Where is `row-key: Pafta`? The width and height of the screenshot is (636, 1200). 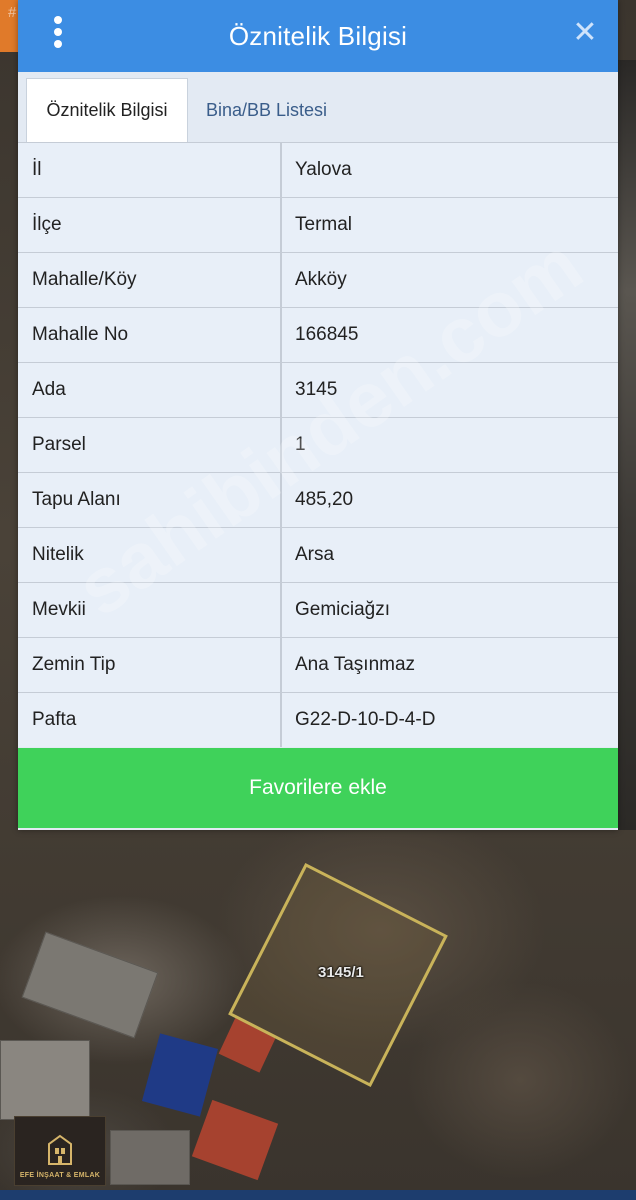
row-key: Pafta is located at coordinates (150, 720).